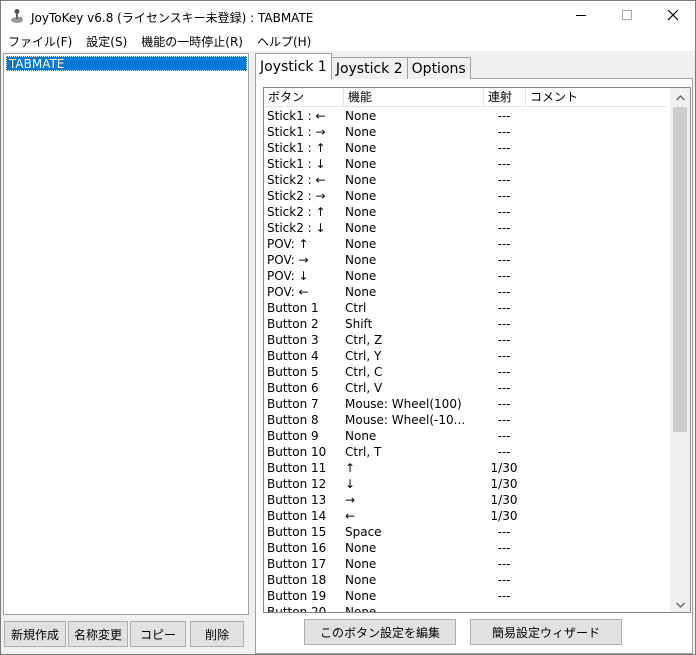  Describe the element at coordinates (596, 97) in the screenshot. I see `column-header-comment: コメント` at that location.